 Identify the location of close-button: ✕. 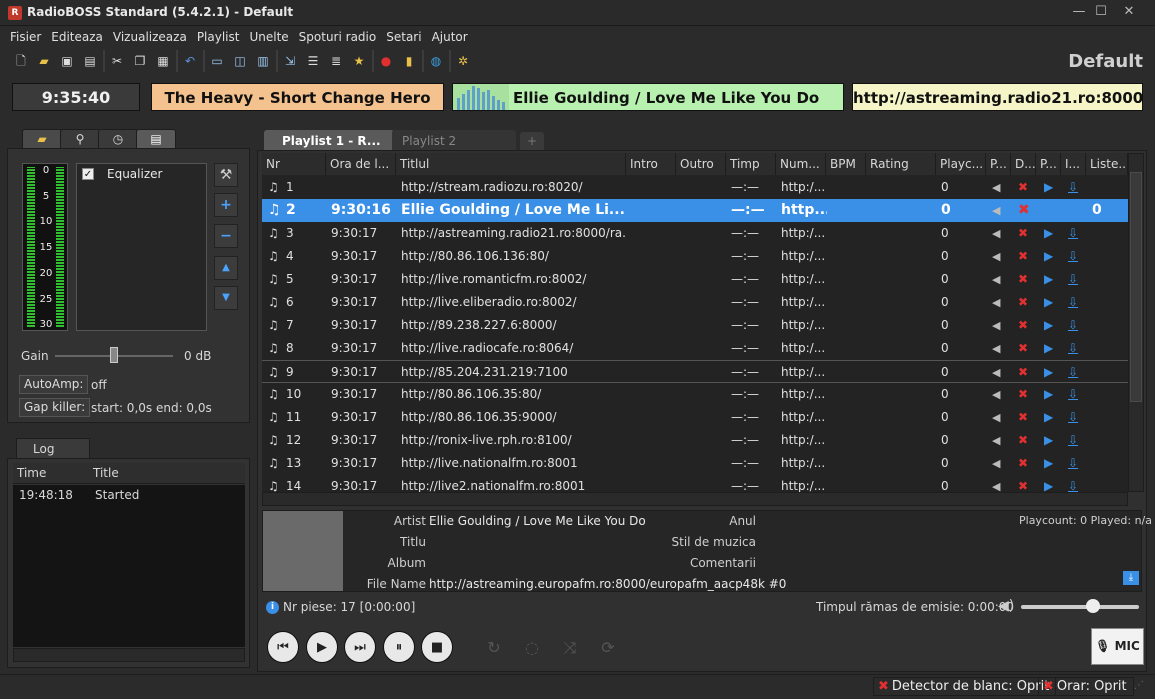
(1129, 12).